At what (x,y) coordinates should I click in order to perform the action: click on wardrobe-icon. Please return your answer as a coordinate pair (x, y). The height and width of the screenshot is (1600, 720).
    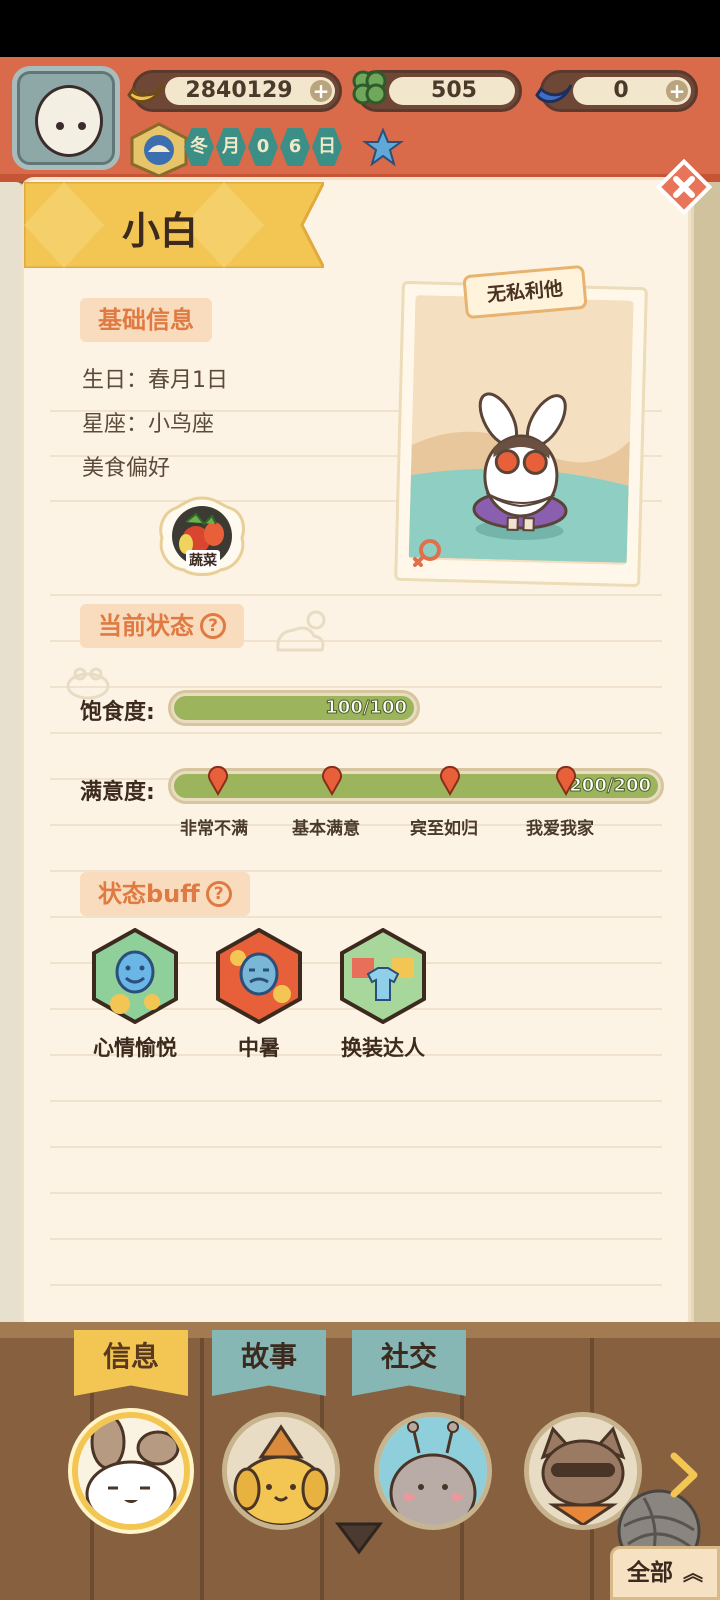
    Looking at the image, I should click on (383, 976).